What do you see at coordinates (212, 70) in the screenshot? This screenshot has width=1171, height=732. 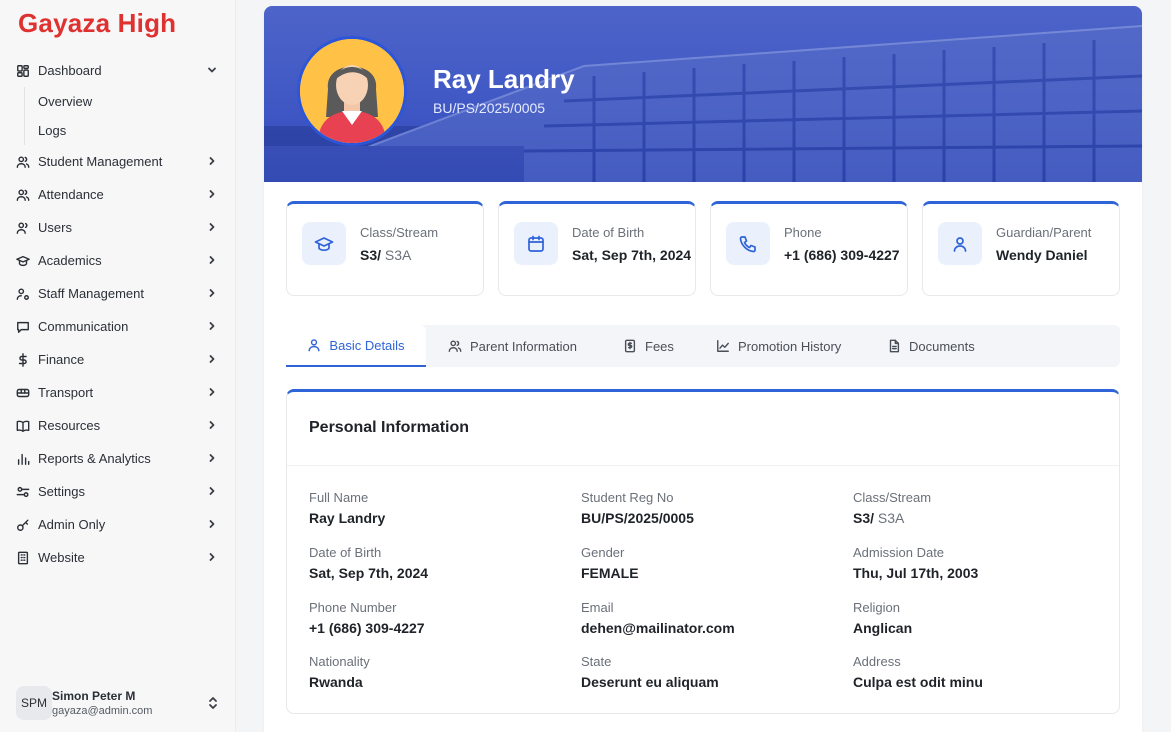 I see `chevron-down-icon` at bounding box center [212, 70].